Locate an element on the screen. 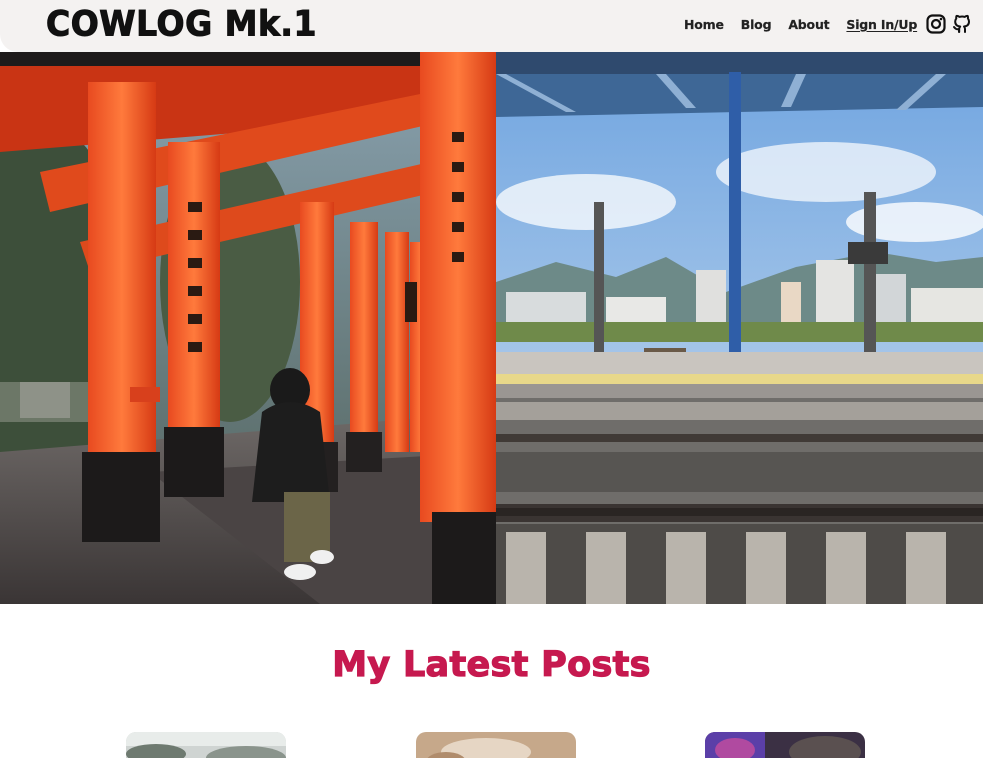 This screenshot has width=983, height=758. site-header: COWLOG Mk.1 Home Blog About Sign In/Up is located at coordinates (491, 26).